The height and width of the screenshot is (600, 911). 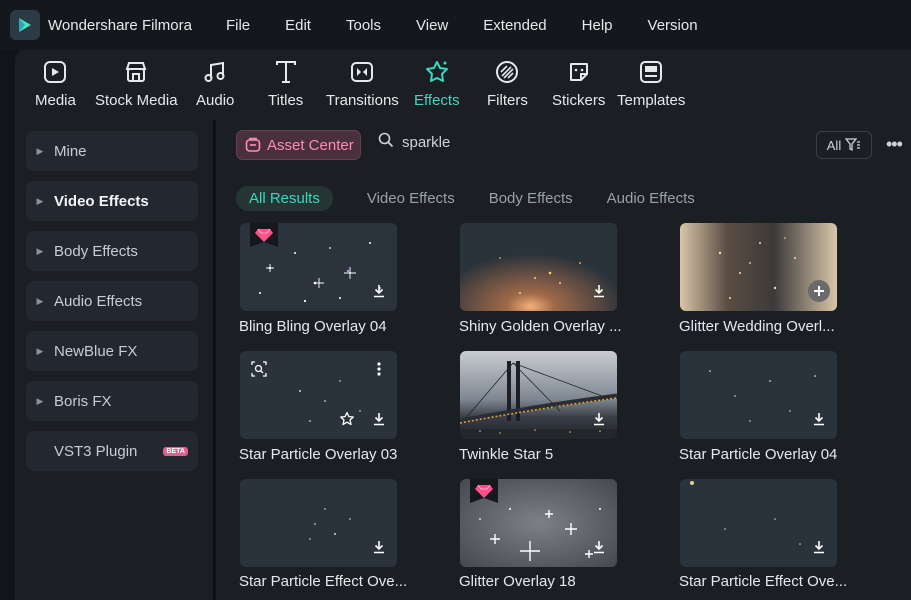 I want to click on tool-templates-label: Templates, so click(x=651, y=100).